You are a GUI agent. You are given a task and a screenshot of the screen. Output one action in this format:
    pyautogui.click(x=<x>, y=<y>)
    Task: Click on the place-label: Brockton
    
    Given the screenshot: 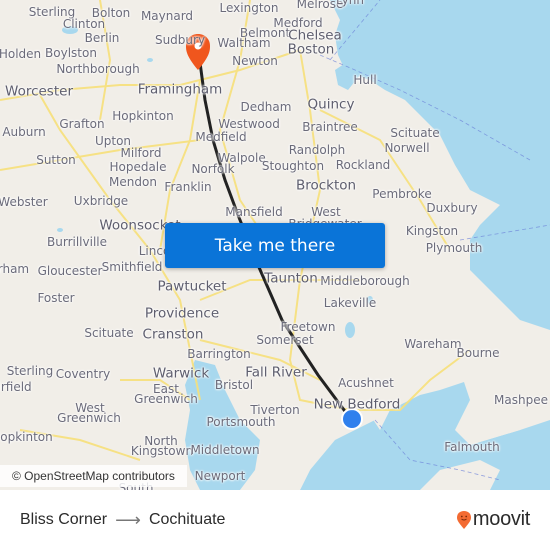 What is the action you would take?
    pyautogui.click(x=326, y=185)
    